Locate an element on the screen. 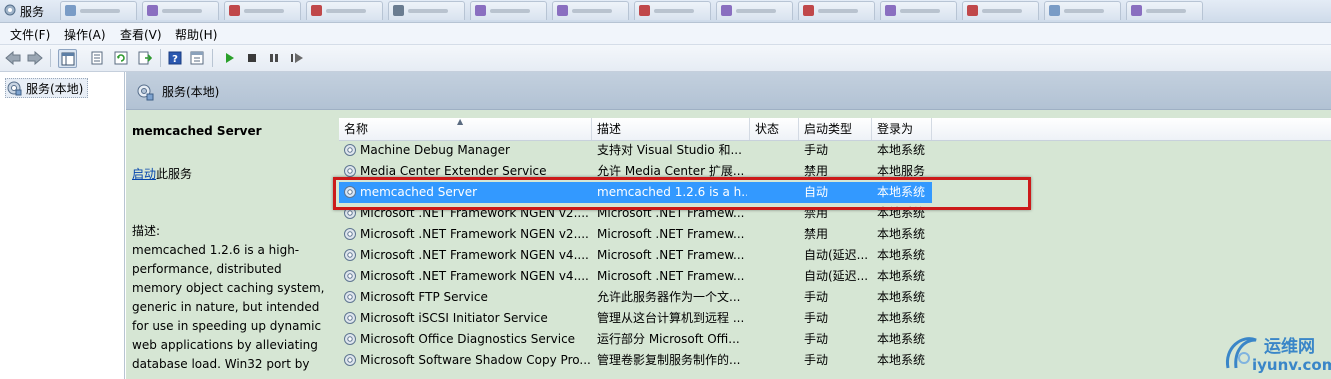 This screenshot has width=1331, height=379. menu-action: 操作(A) is located at coordinates (85, 34).